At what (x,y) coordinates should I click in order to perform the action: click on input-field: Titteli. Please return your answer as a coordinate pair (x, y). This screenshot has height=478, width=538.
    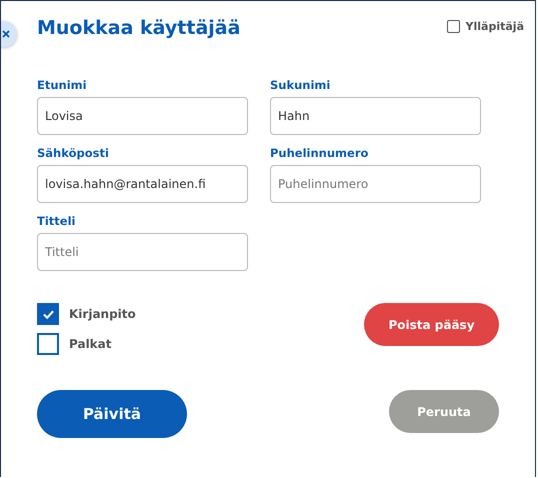
    Looking at the image, I should click on (142, 252).